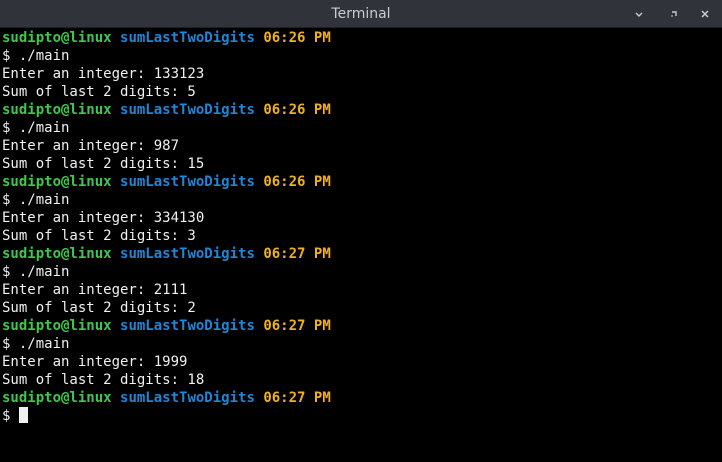 Image resolution: width=722 pixels, height=462 pixels. I want to click on minimize-icon, so click(639, 14).